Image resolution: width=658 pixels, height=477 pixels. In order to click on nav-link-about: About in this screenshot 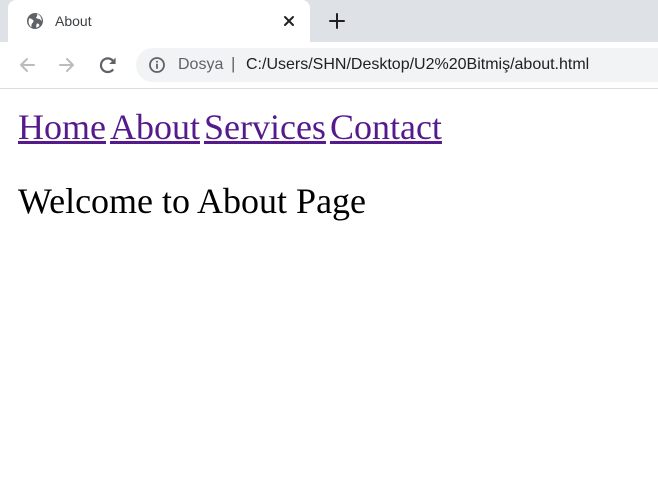, I will do `click(155, 127)`.